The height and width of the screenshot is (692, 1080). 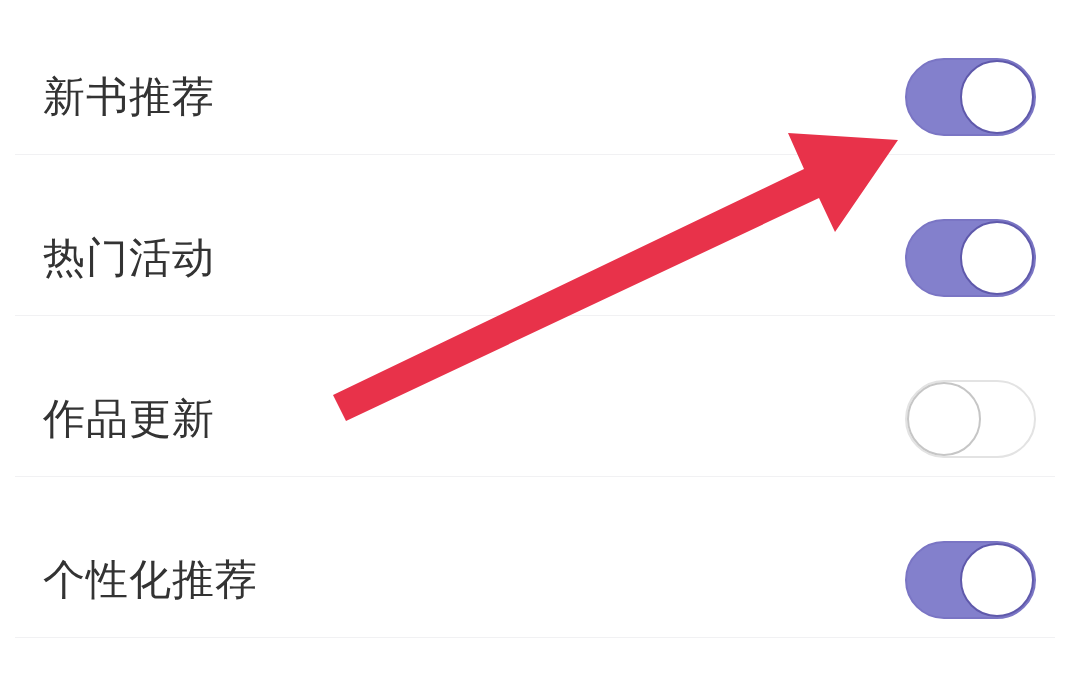 What do you see at coordinates (150, 580) in the screenshot?
I see `setting-label: 个性化推荐` at bounding box center [150, 580].